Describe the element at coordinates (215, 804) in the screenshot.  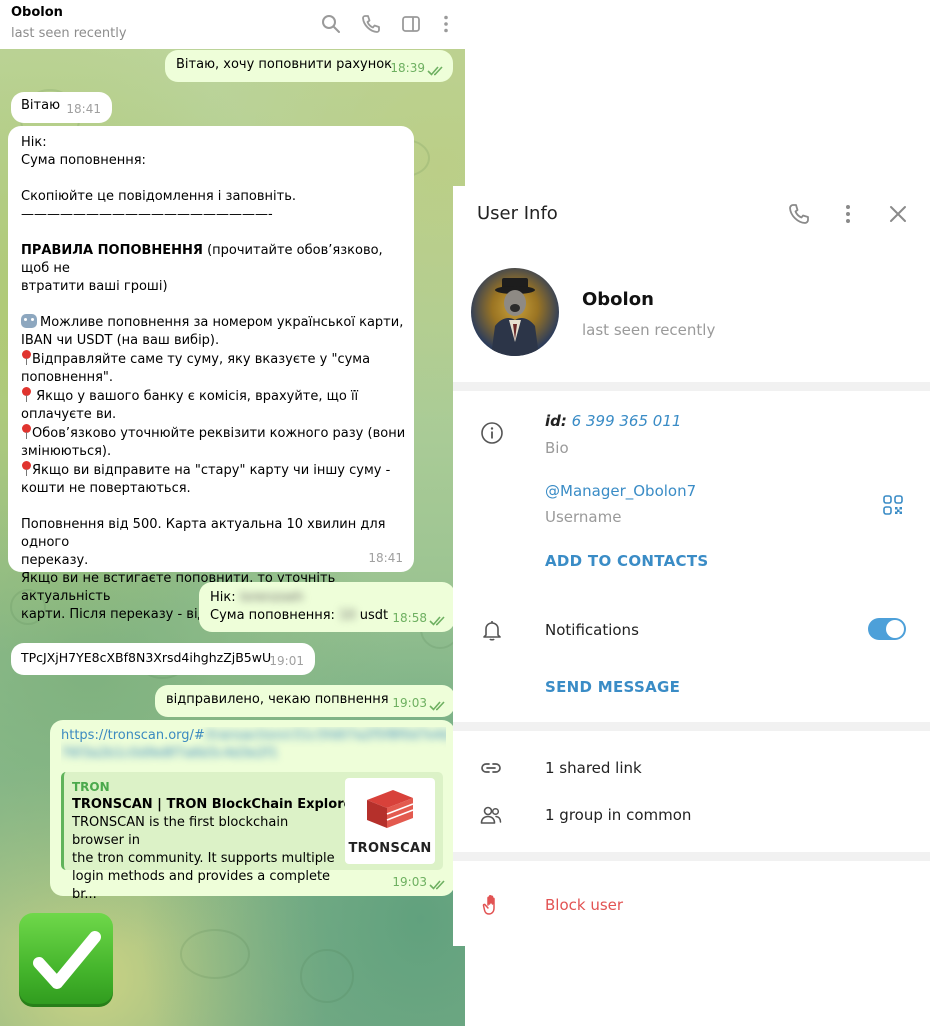
I see `preview-title: TRONSCAN | TRON BlockChain Explorer` at that location.